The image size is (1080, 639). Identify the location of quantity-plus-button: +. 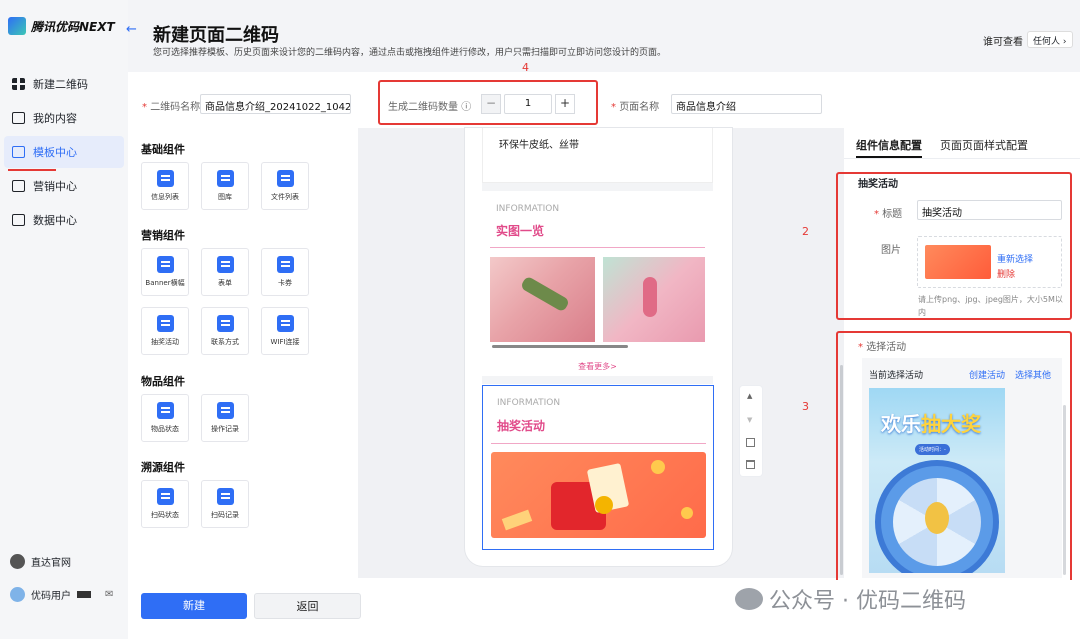
(565, 104).